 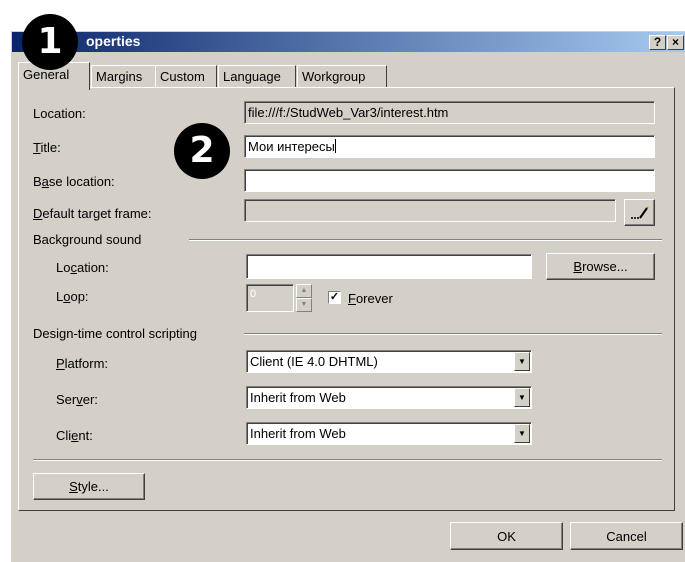 What do you see at coordinates (82, 363) in the screenshot?
I see `platform-label: Platform:` at bounding box center [82, 363].